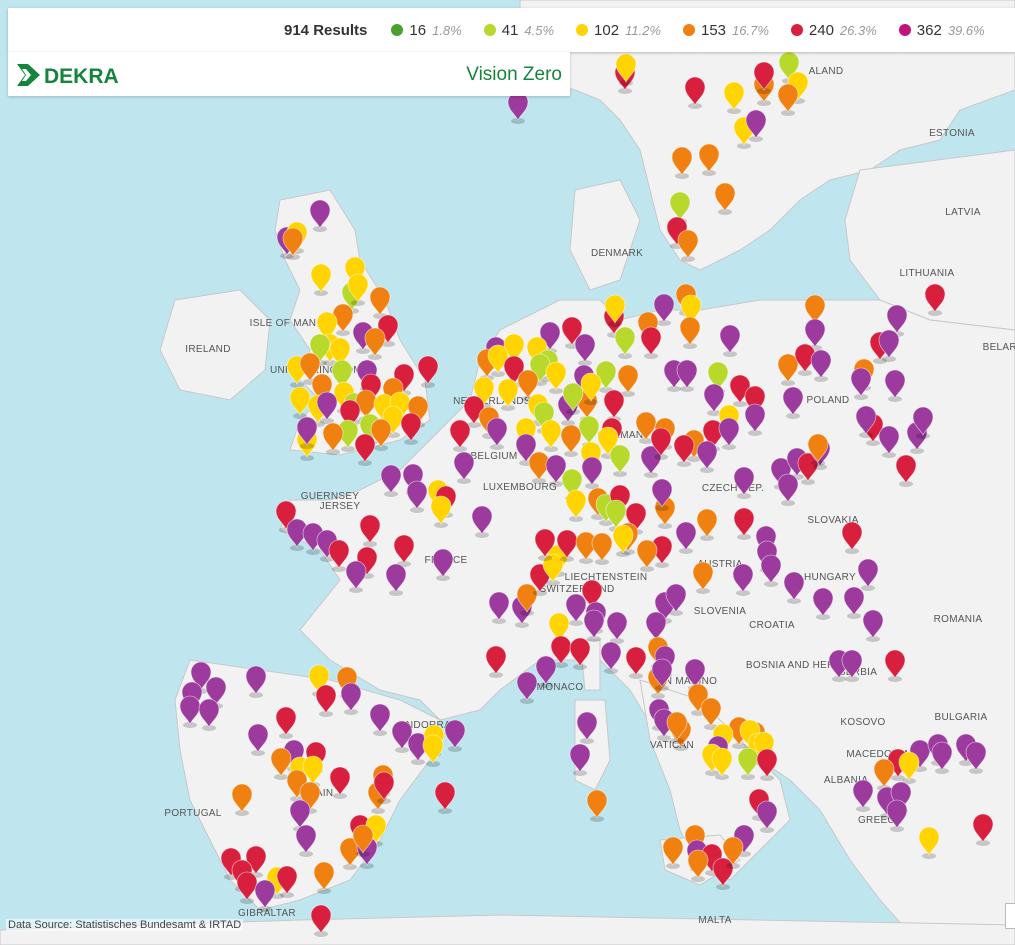 This screenshot has height=945, width=1015. What do you see at coordinates (796, 30) in the screenshot?
I see `legend-dot-red` at bounding box center [796, 30].